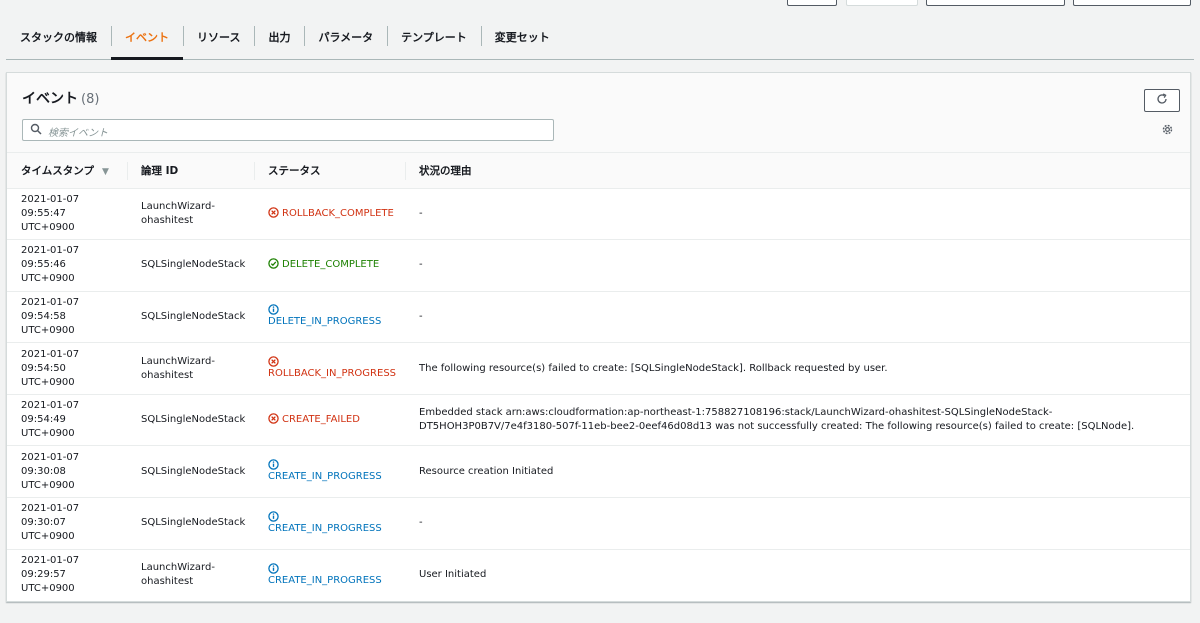 The height and width of the screenshot is (623, 1200). What do you see at coordinates (50, 99) in the screenshot?
I see `panel-title-text: イベント` at bounding box center [50, 99].